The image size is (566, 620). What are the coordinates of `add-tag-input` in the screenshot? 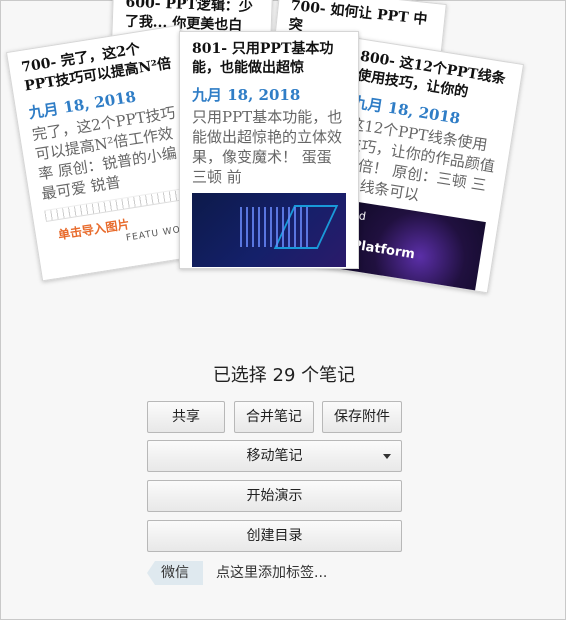 It's located at (311, 573).